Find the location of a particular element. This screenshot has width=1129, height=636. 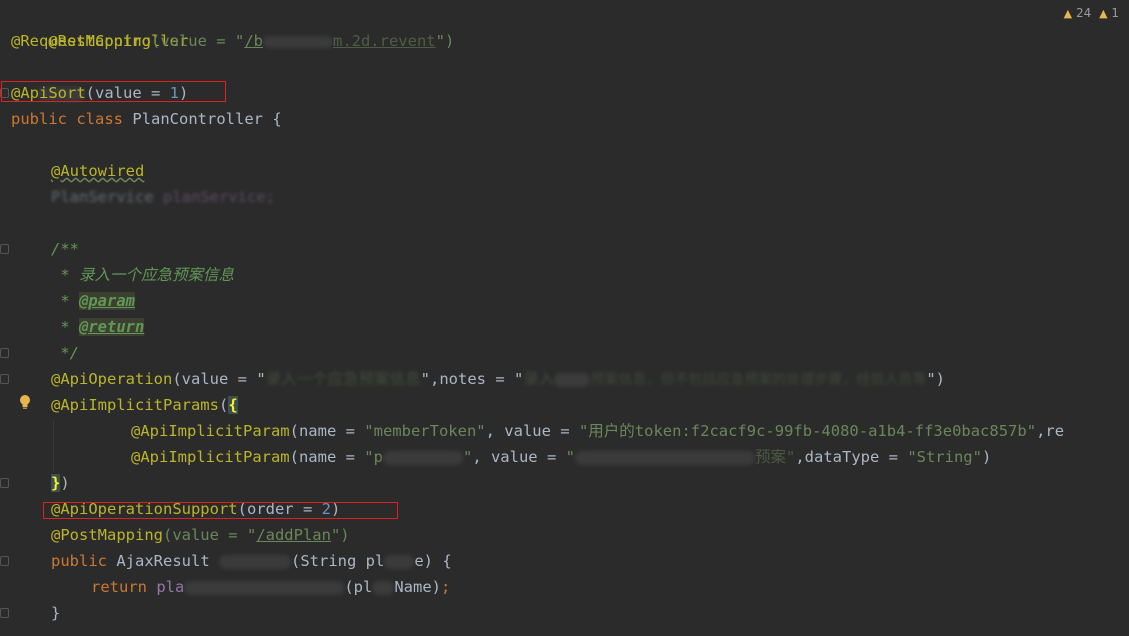

param-name-member-token: "memberToken" is located at coordinates (425, 431).